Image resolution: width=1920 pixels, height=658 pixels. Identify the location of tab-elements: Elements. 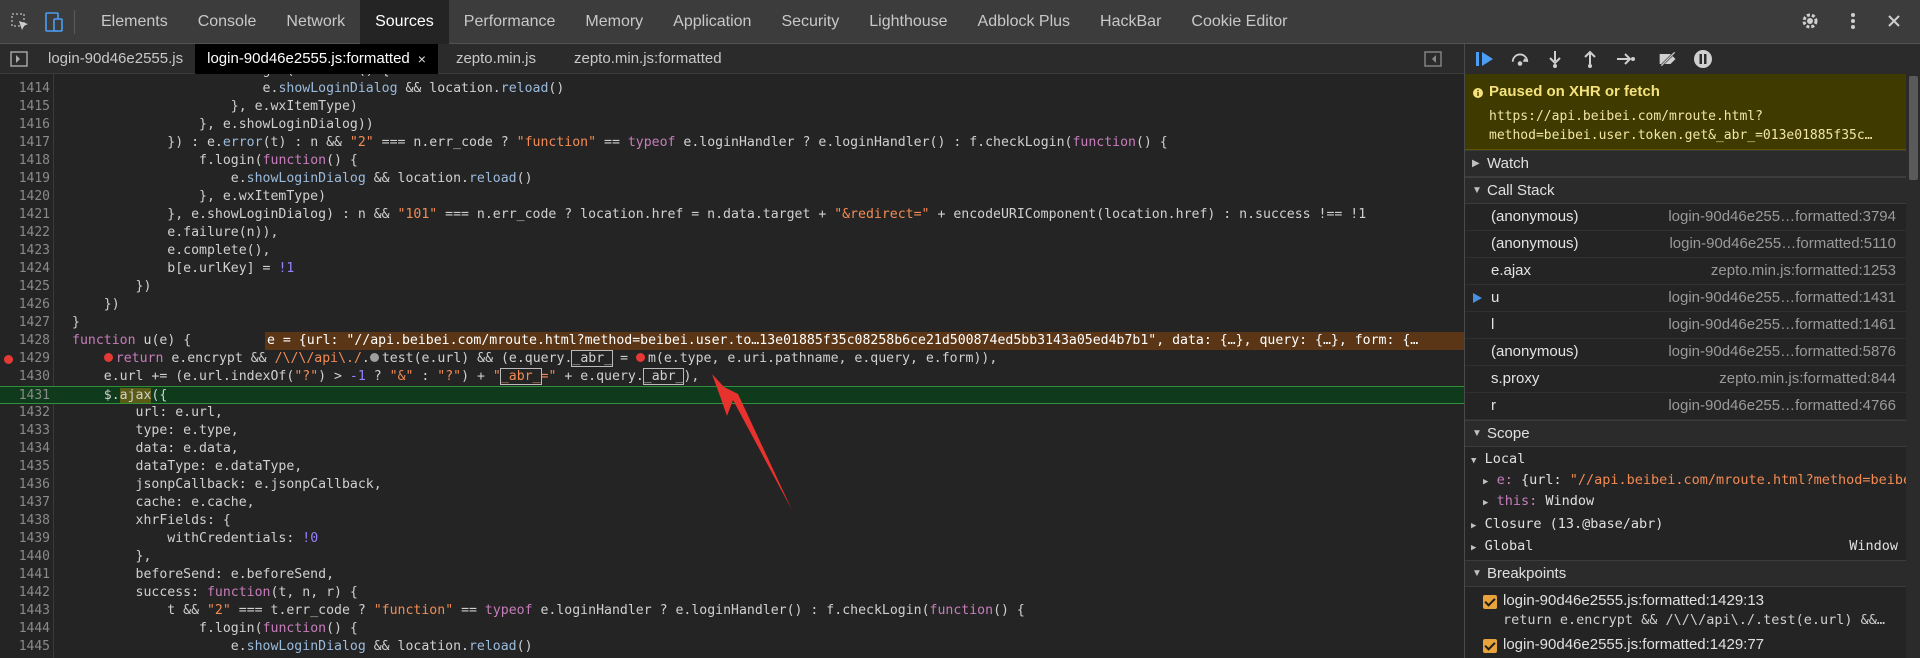
(134, 22).